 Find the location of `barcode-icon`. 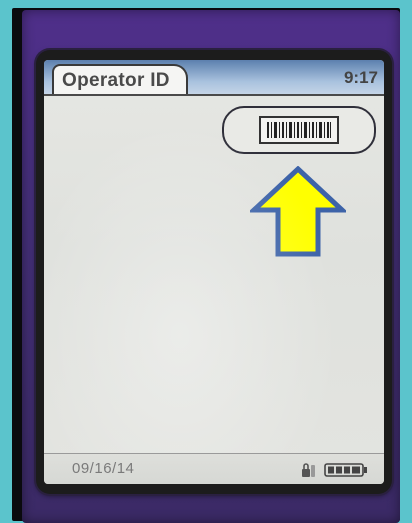

barcode-icon is located at coordinates (299, 130).